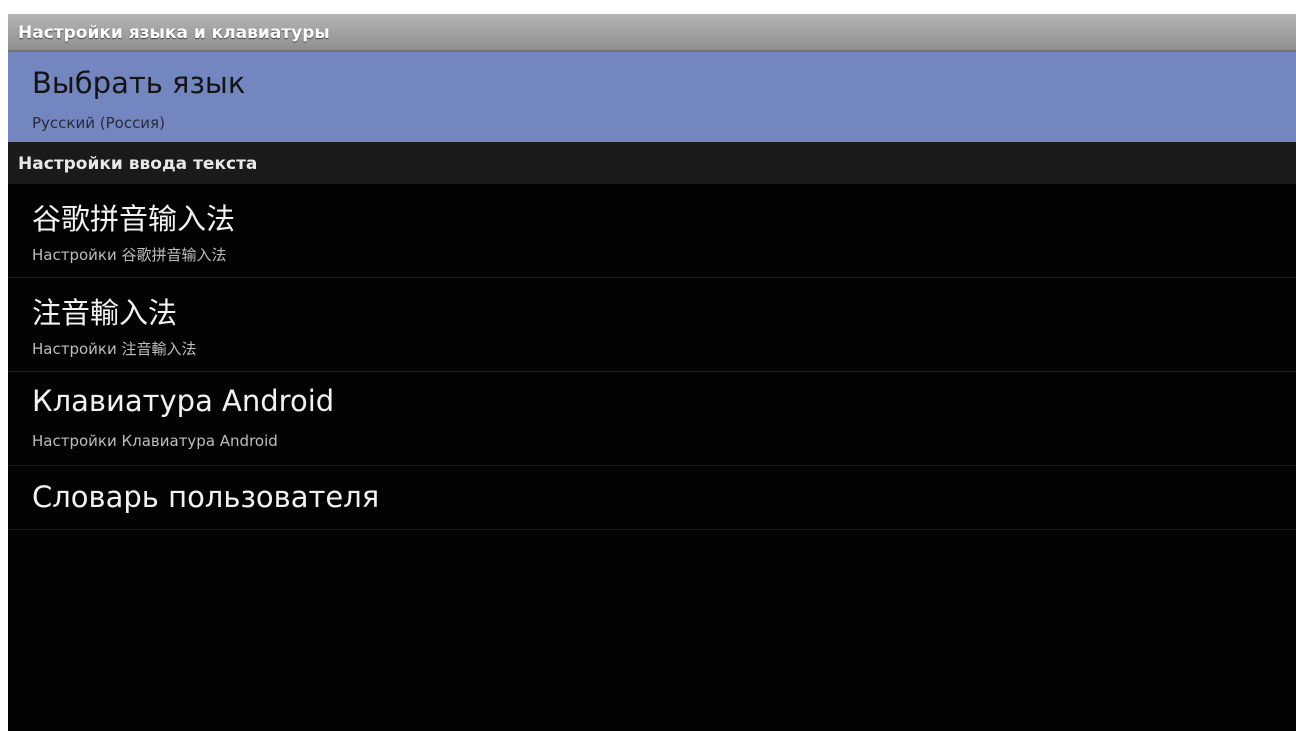  I want to click on input-method-summary: Настройки 谷歌拼音输入法, so click(129, 255).